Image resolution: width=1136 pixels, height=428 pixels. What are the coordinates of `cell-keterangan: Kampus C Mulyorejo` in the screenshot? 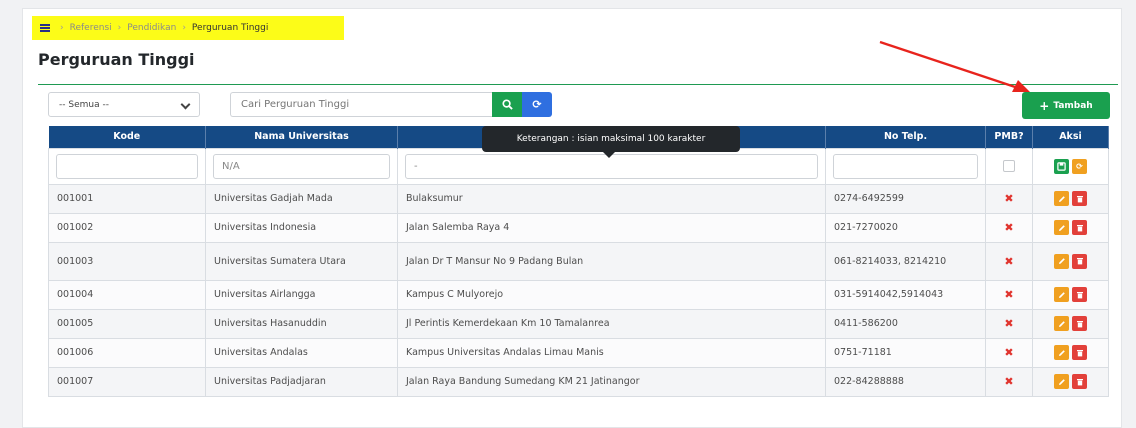 It's located at (611, 294).